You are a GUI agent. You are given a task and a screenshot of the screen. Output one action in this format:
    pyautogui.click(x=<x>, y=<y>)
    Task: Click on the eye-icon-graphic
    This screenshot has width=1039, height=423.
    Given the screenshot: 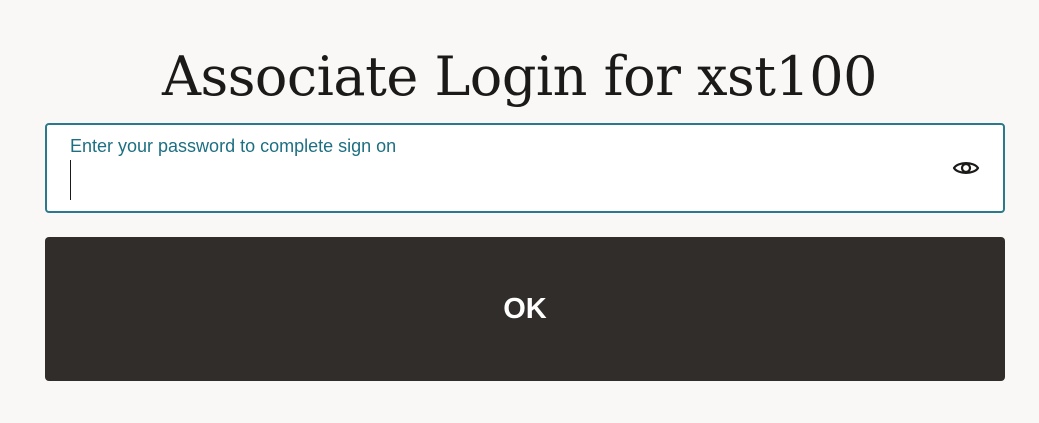 What is the action you would take?
    pyautogui.click(x=966, y=168)
    